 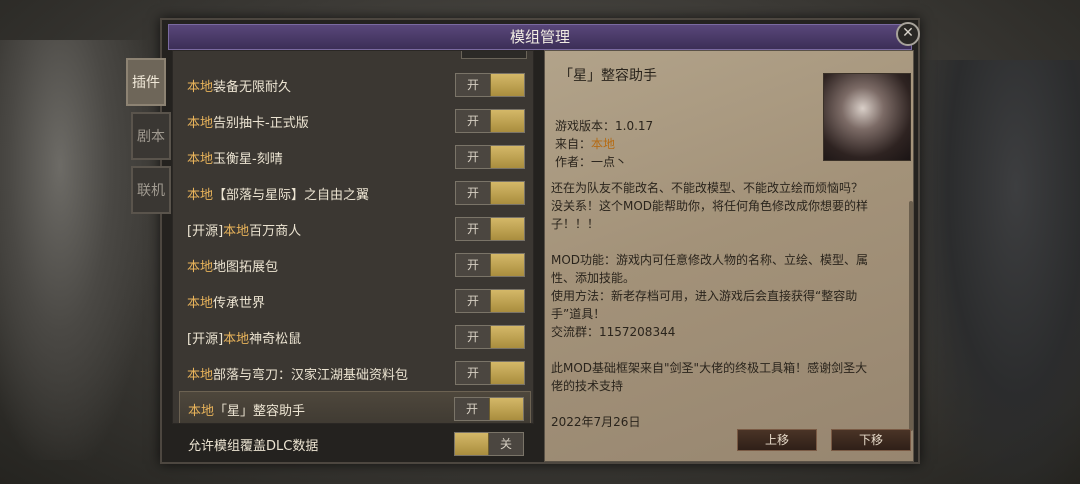 I want to click on mod-portrait, so click(x=867, y=117).